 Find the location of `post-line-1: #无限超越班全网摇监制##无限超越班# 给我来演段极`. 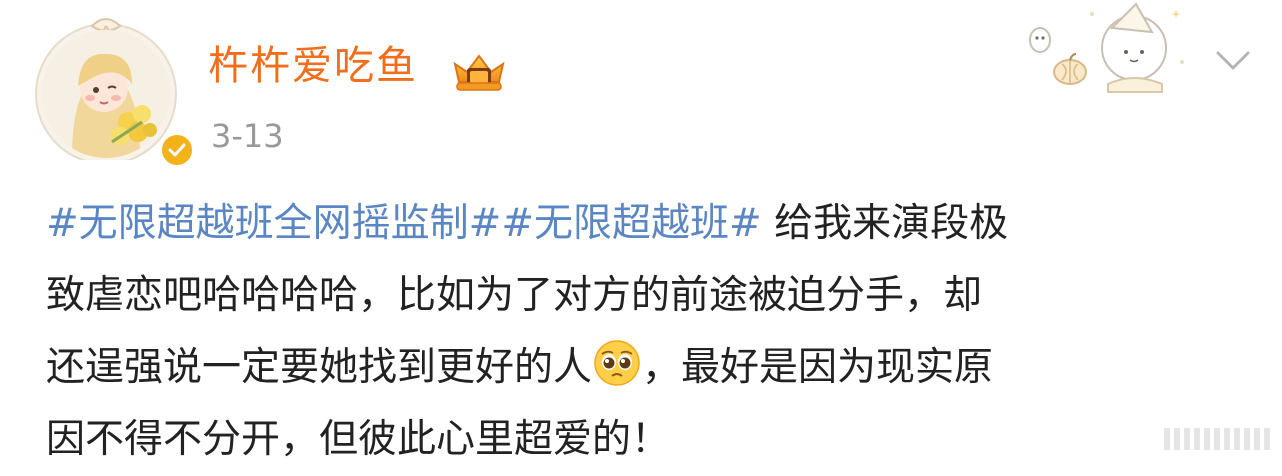

post-line-1: #无限超越班全网摇监制##无限超越班# 给我来演段极 is located at coordinates (646, 224).